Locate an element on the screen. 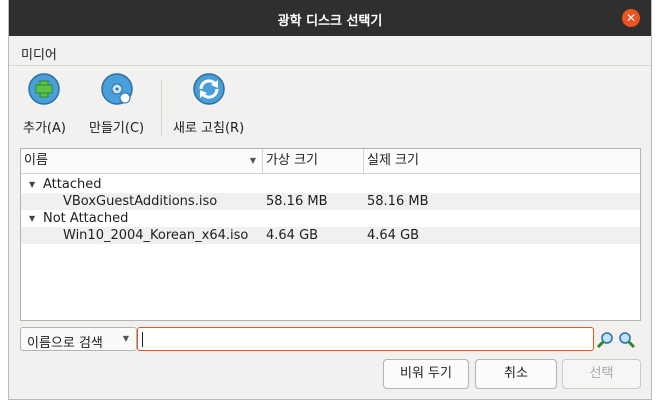  search-mode-combobox: 이름으로 검색 ▼ is located at coordinates (78, 339).